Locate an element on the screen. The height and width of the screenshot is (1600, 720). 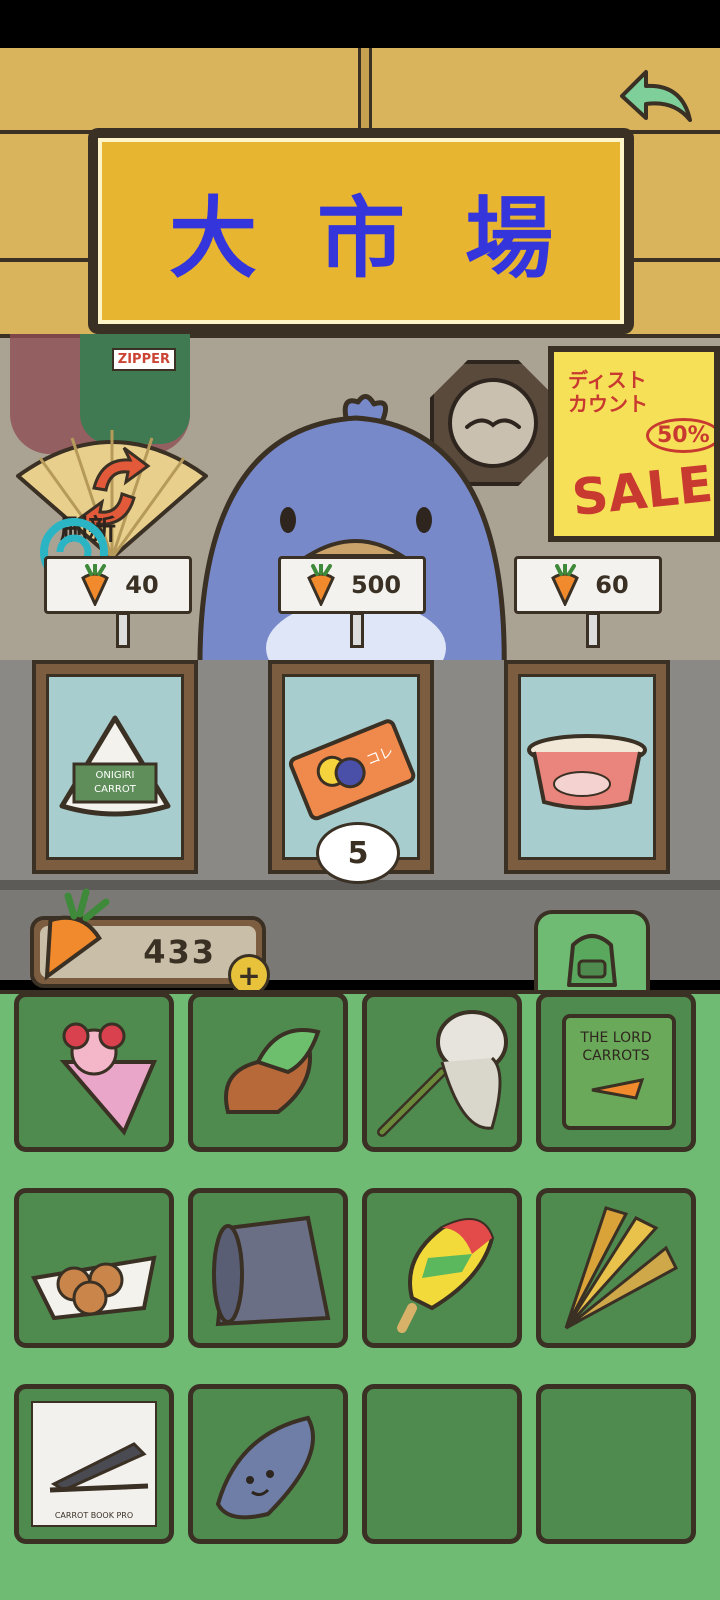
book-icon: THE LORD CARROTS is located at coordinates (619, 1072).